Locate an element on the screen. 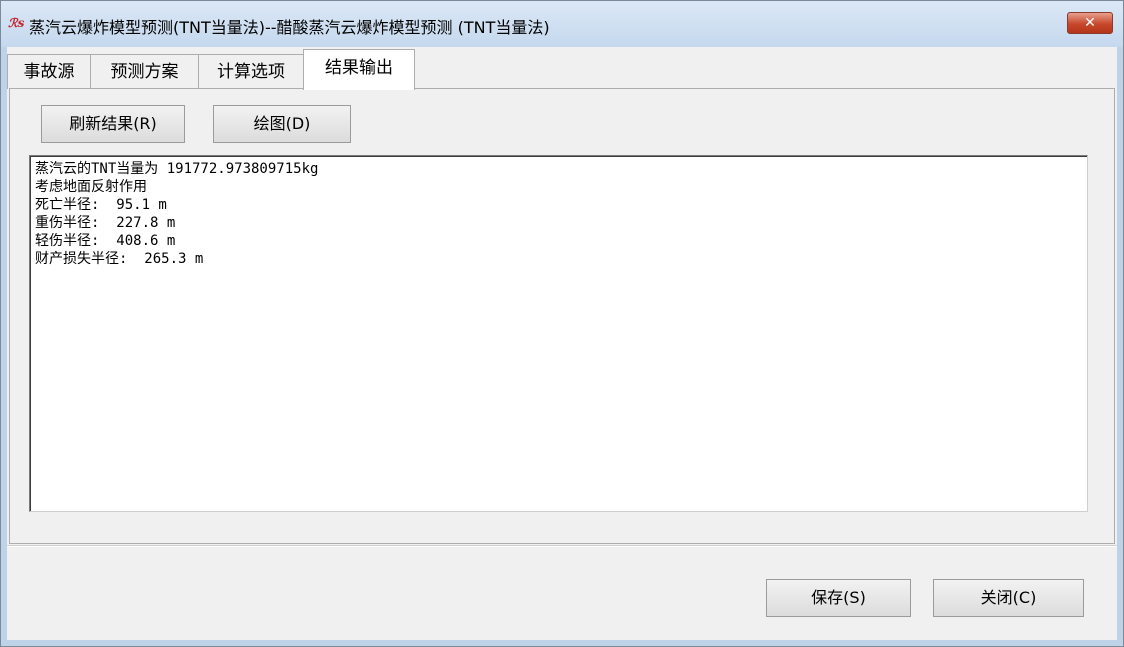  tab-label: 结果输出 is located at coordinates (359, 68).